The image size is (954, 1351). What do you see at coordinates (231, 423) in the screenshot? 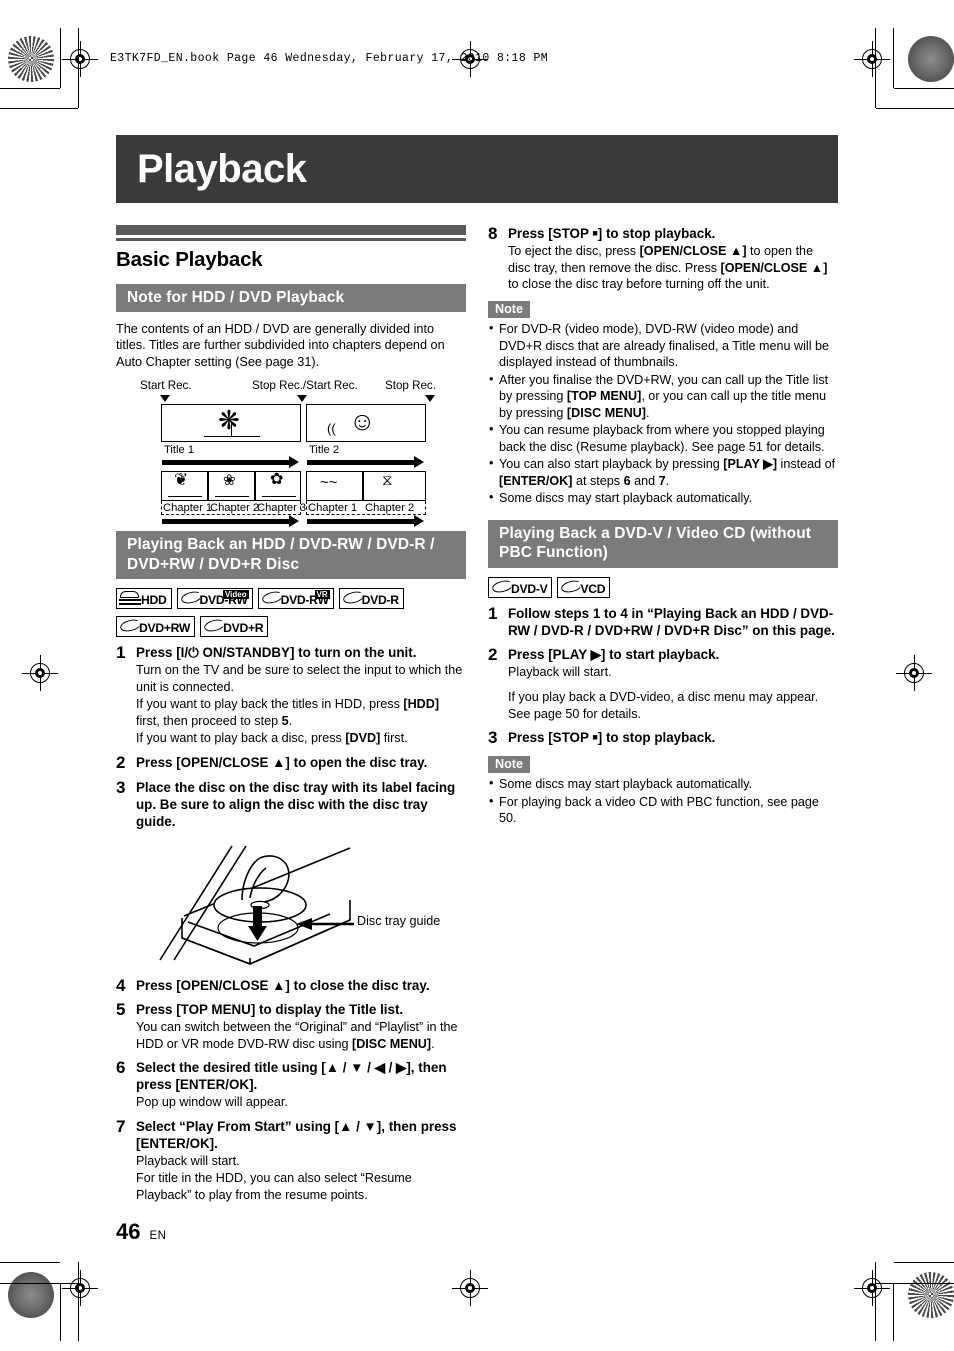
I see `diagram-title1-thumb: ❋` at bounding box center [231, 423].